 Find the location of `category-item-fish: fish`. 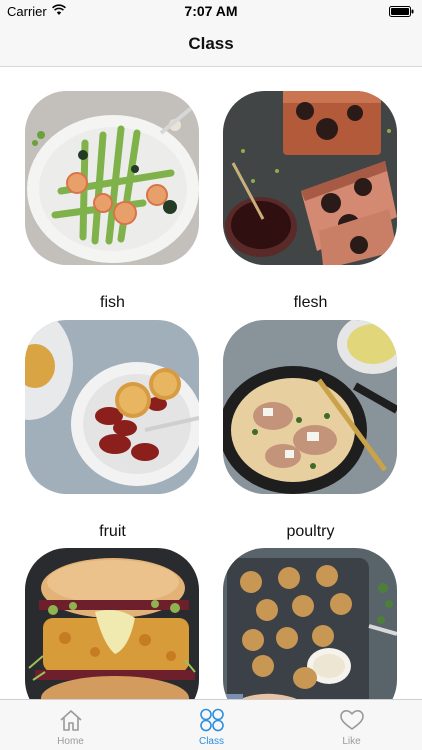

category-item-fish: fish is located at coordinates (112, 201).